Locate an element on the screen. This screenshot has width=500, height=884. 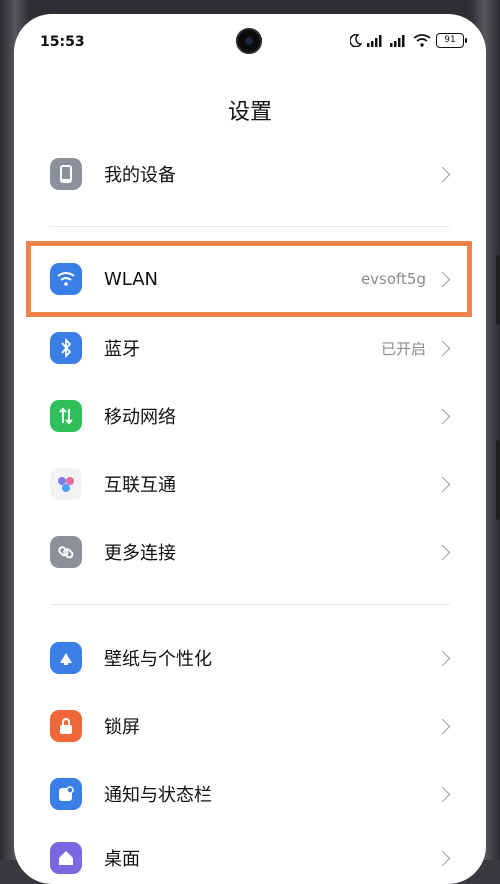
bluetooth-icon is located at coordinates (66, 348).